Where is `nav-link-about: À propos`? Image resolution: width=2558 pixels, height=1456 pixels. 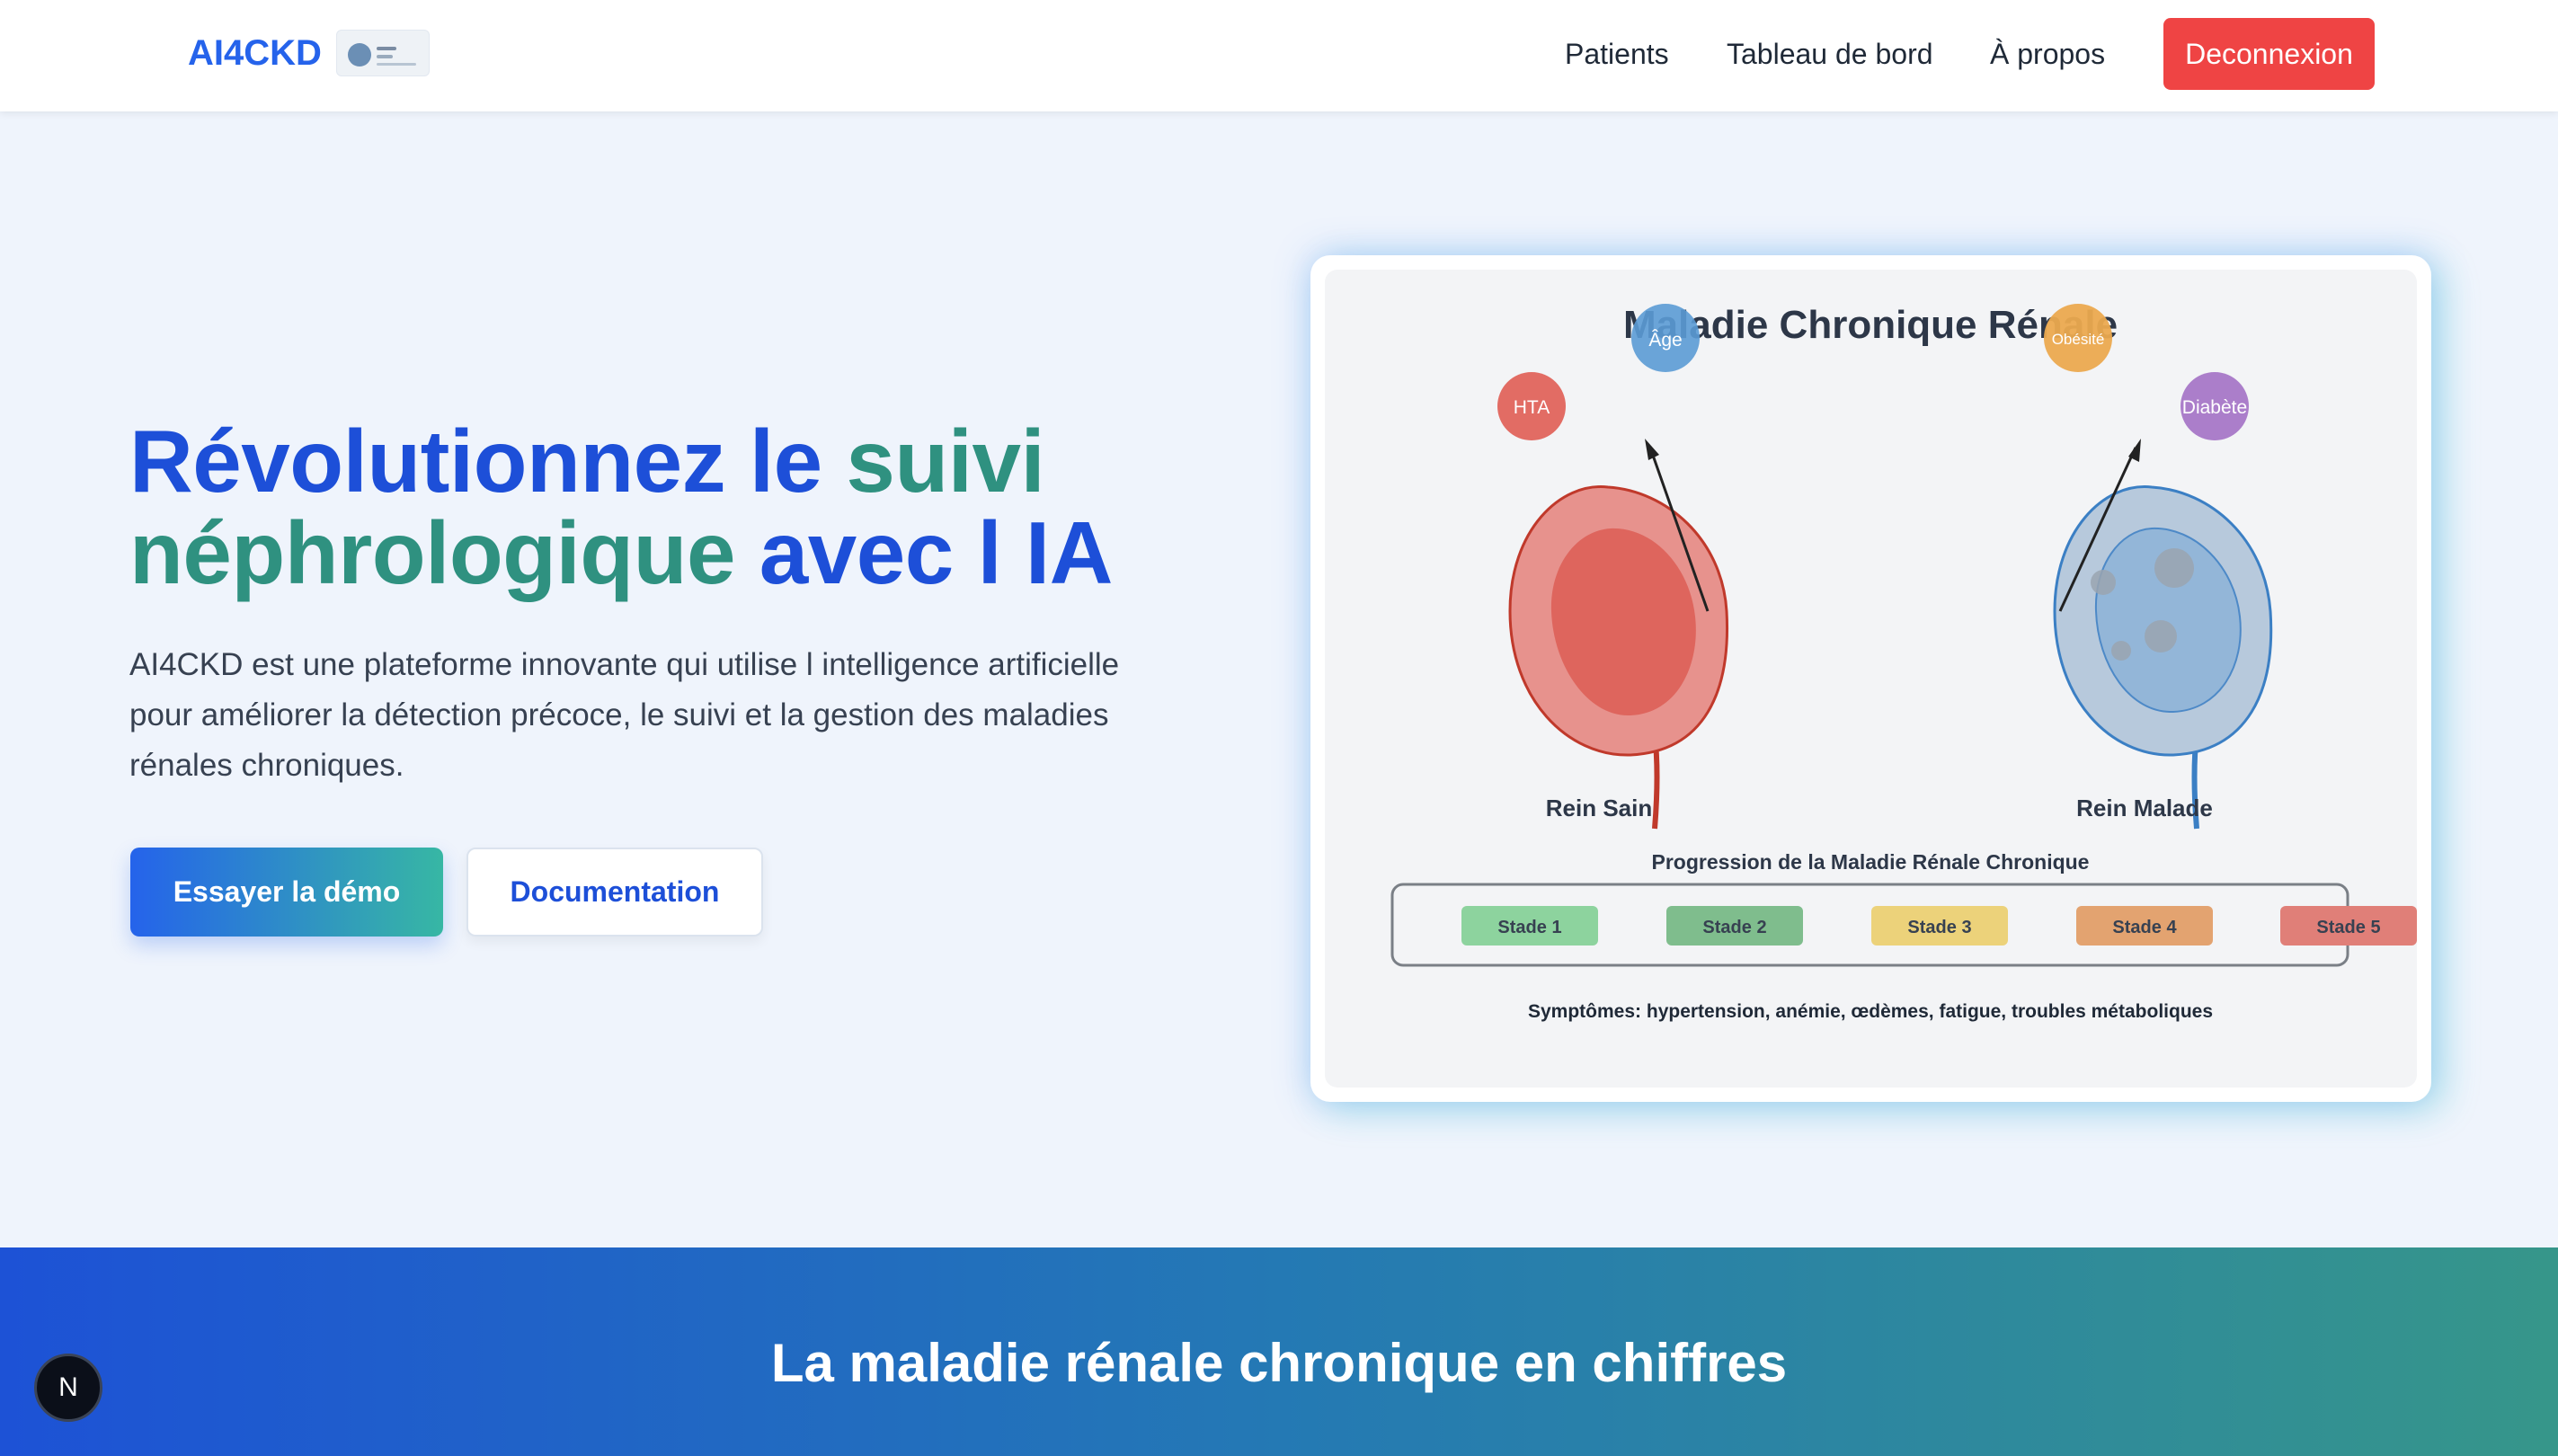
nav-link-about: À propos is located at coordinates (2047, 54).